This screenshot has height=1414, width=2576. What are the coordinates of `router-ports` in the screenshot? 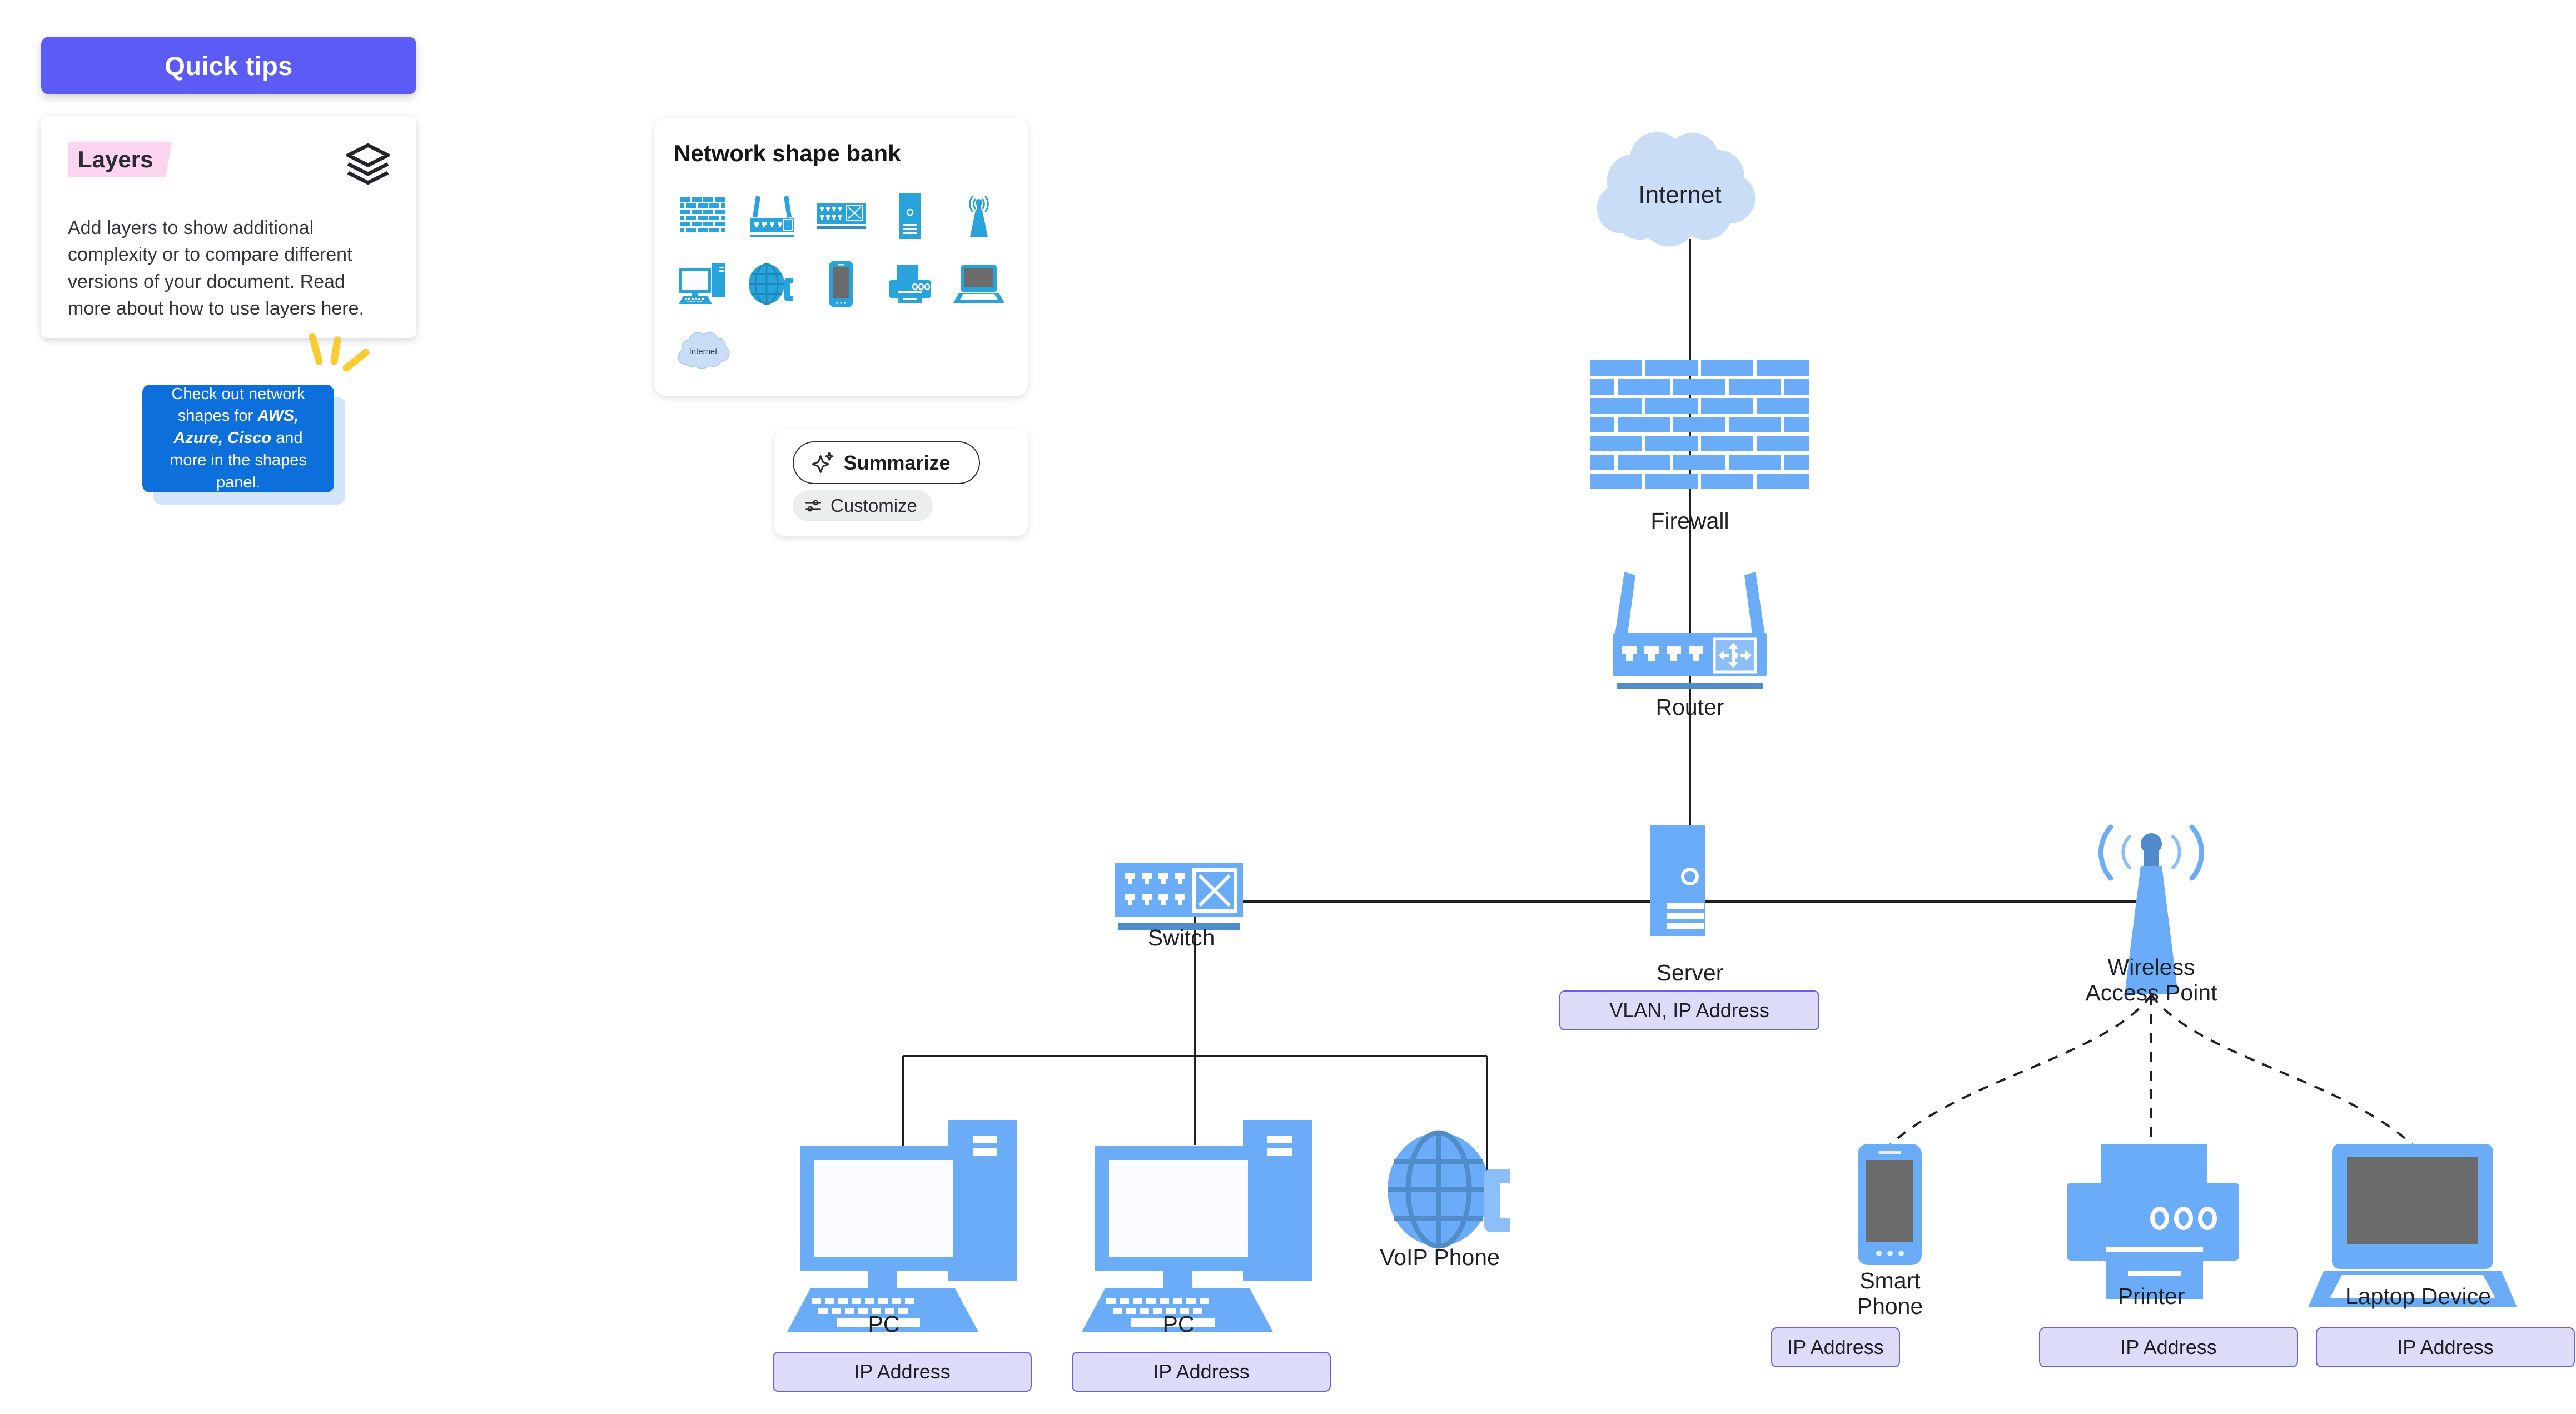 It's located at (1663, 653).